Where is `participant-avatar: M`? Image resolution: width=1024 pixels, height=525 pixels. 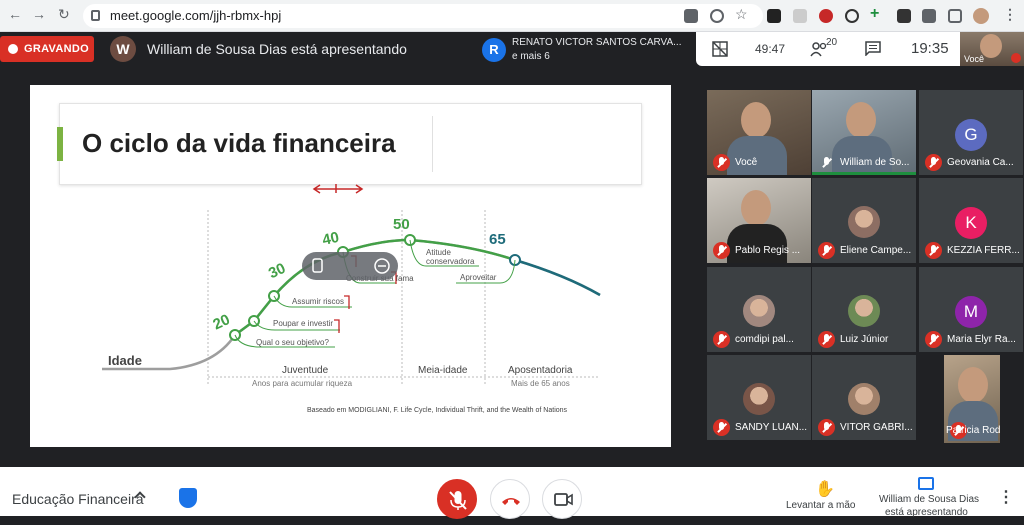 participant-avatar: M is located at coordinates (971, 312).